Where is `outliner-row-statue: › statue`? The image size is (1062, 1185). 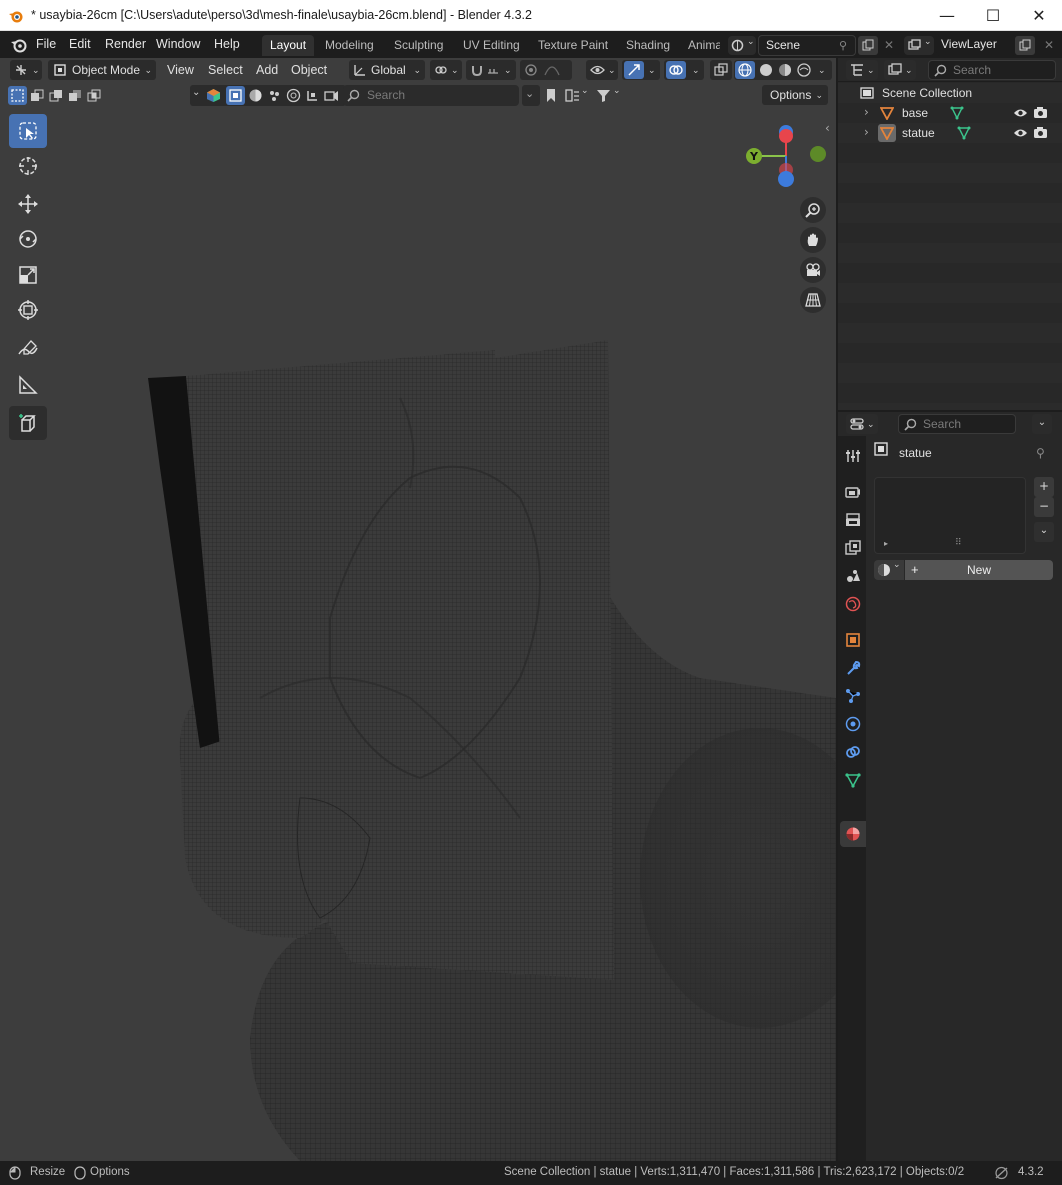 outliner-row-statue: › statue is located at coordinates (950, 133).